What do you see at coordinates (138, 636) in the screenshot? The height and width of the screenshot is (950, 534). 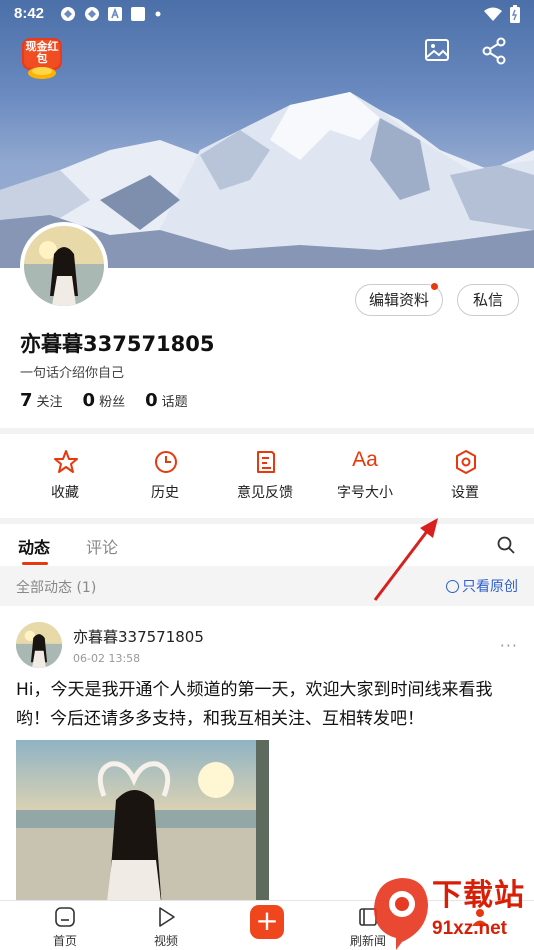 I see `post-author: 亦暮暮337571805` at bounding box center [138, 636].